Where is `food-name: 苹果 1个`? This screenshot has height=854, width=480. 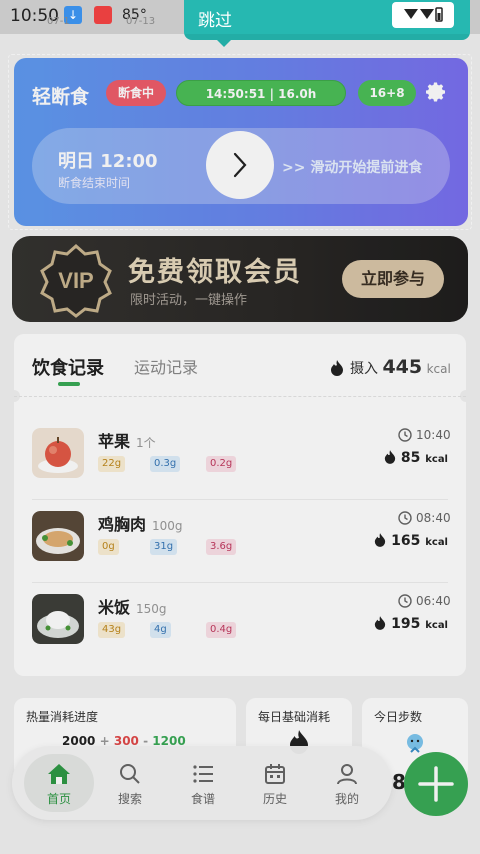 food-name: 苹果 1个 is located at coordinates (127, 440).